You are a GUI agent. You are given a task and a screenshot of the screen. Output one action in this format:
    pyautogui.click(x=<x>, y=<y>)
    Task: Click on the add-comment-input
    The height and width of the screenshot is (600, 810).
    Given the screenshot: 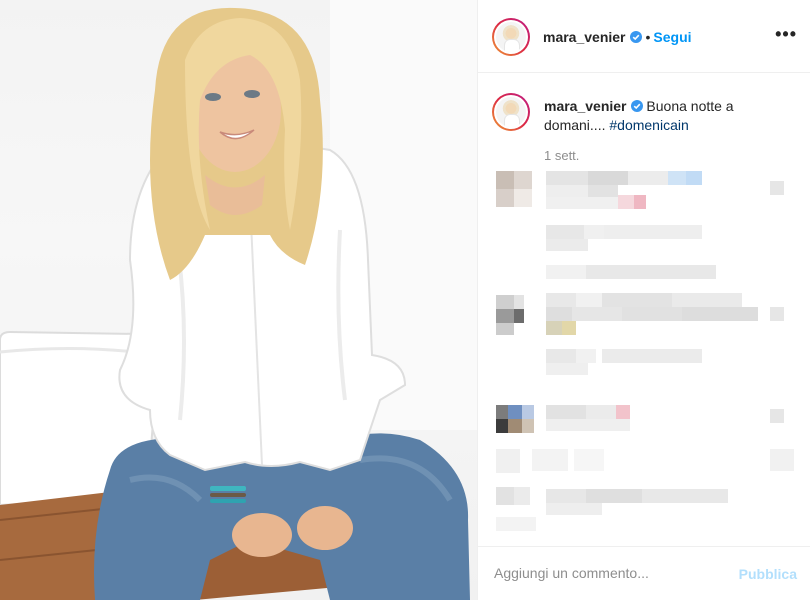 What is the action you would take?
    pyautogui.click(x=609, y=573)
    